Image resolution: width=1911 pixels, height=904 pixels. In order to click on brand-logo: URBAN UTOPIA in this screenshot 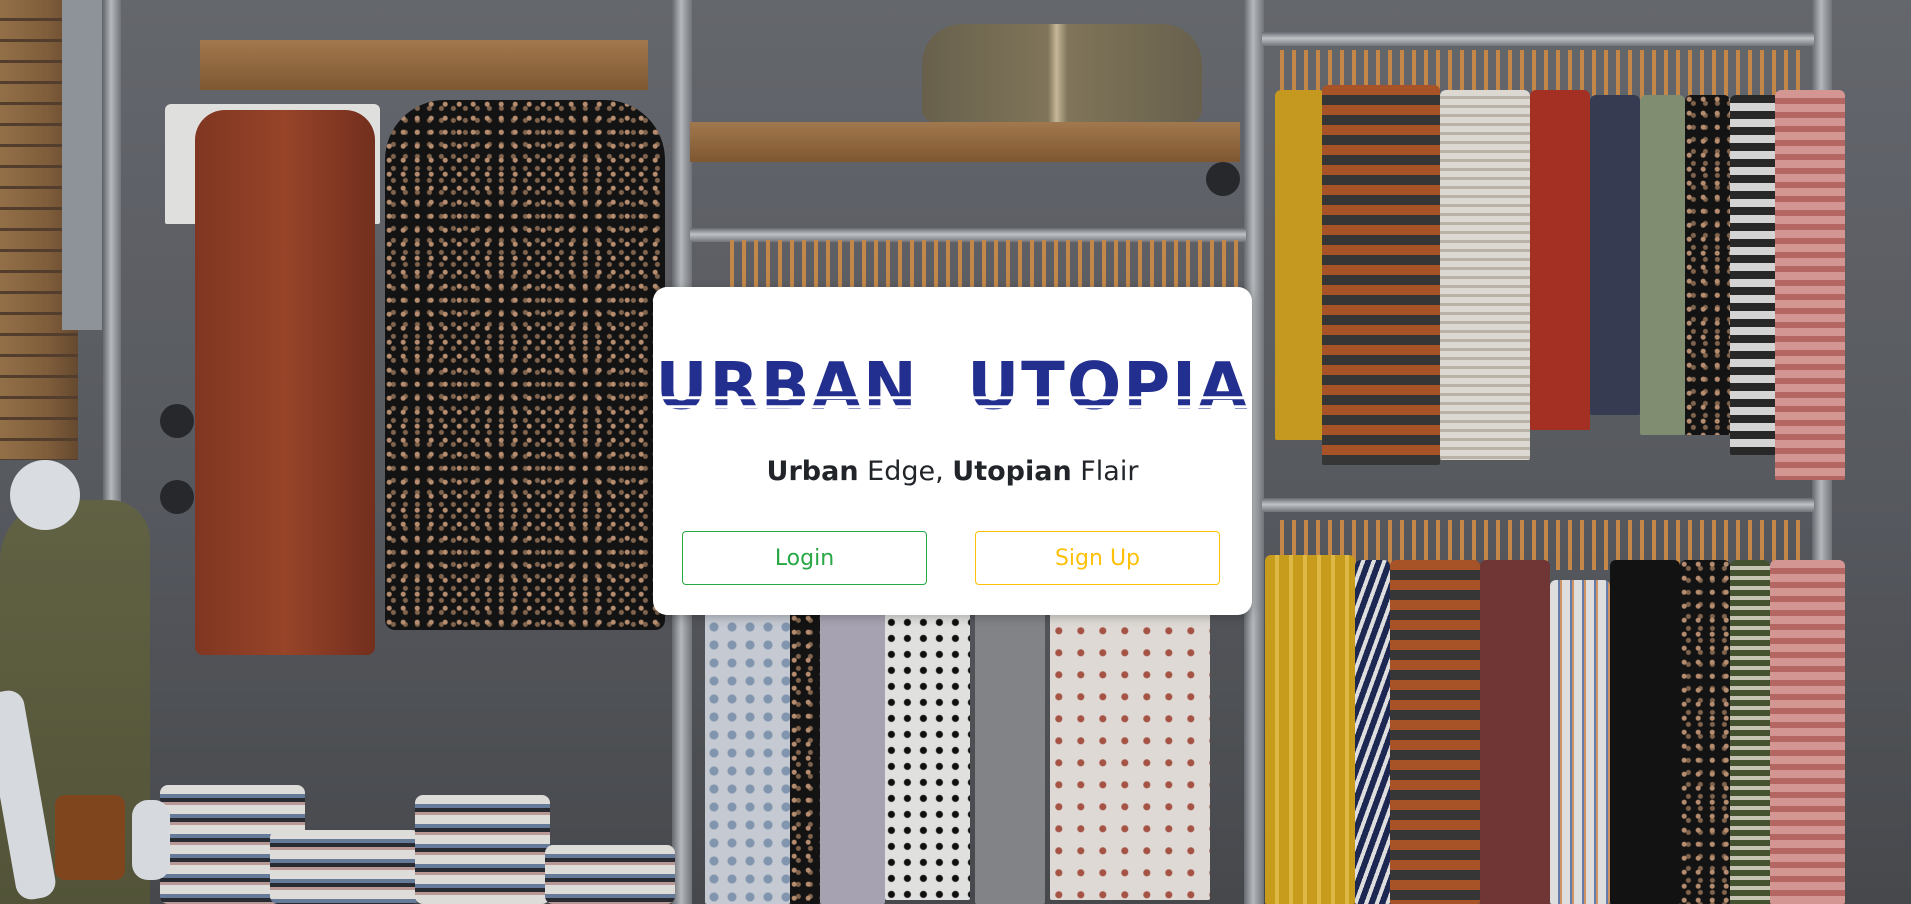, I will do `click(952, 387)`.